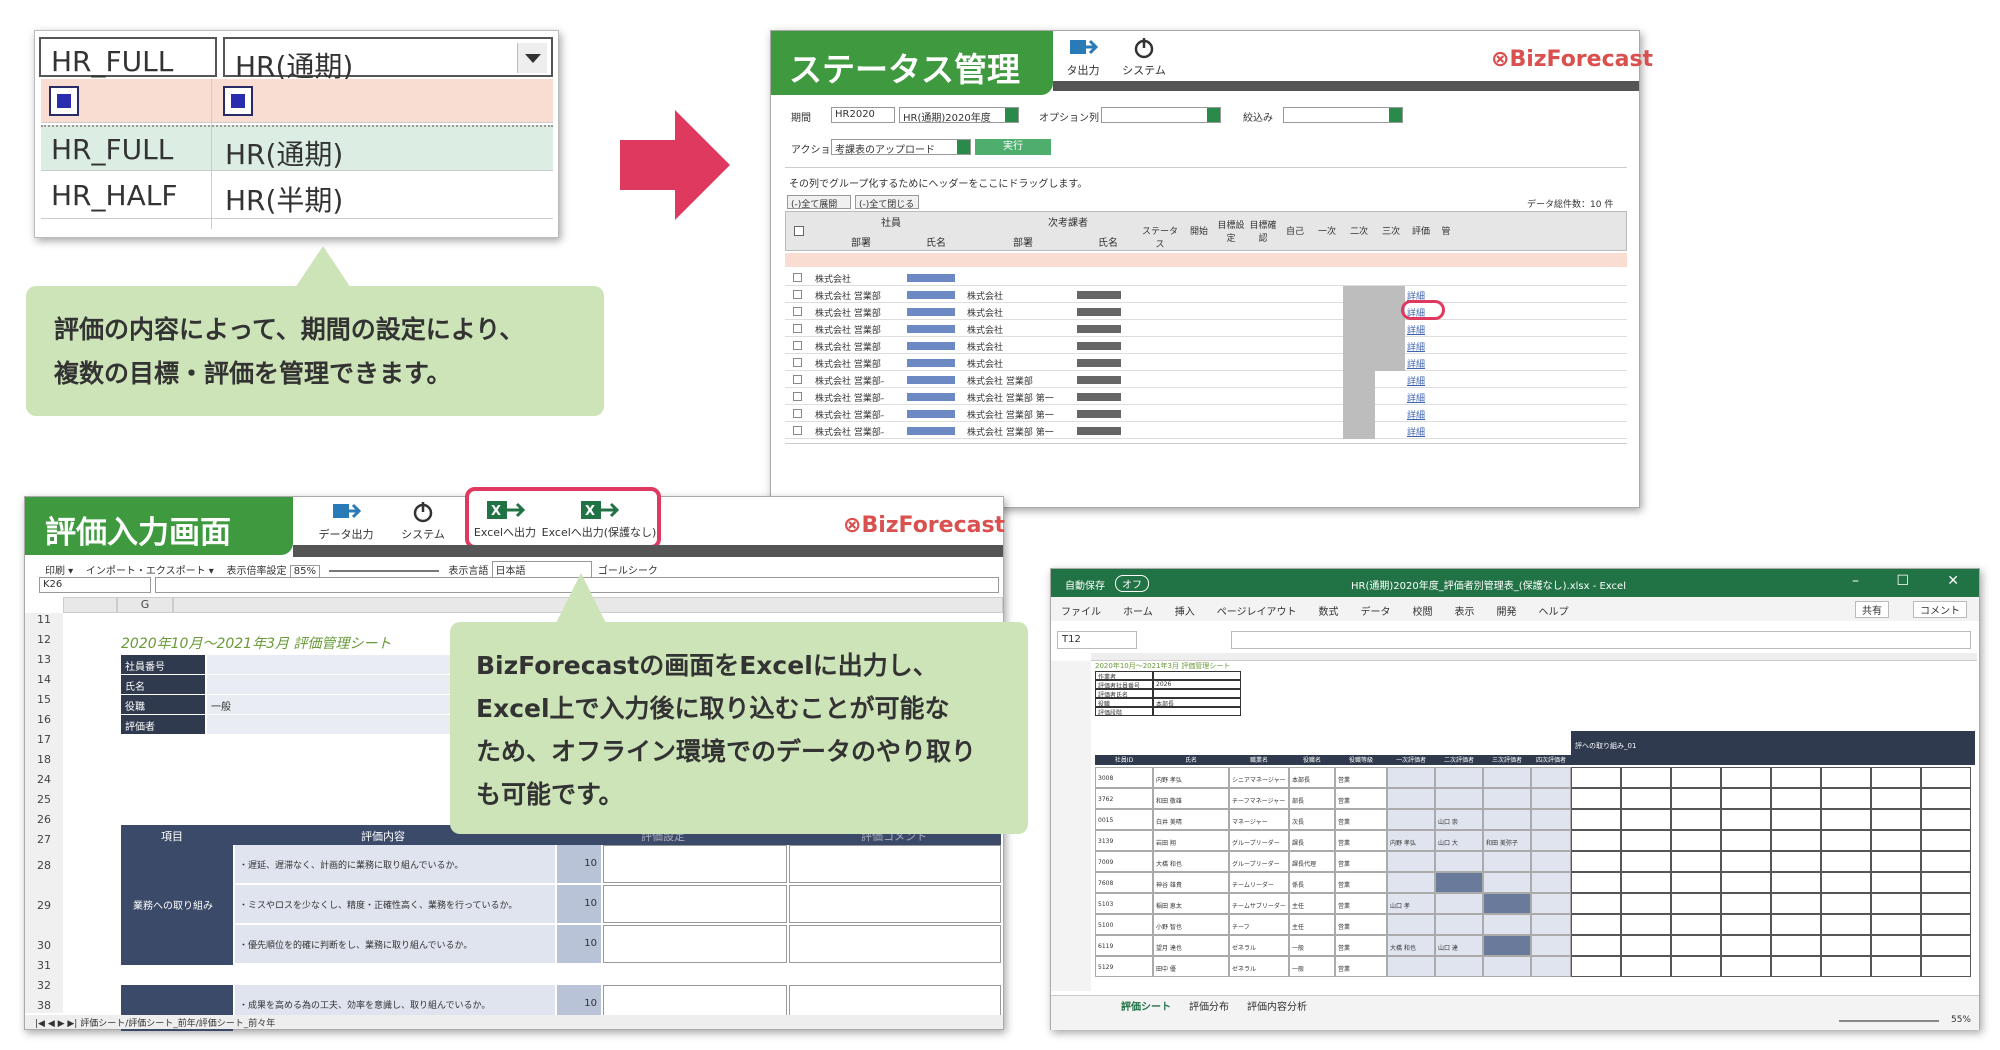 The width and height of the screenshot is (2000, 1050). What do you see at coordinates (1902, 581) in the screenshot?
I see `maximize-icon: ☐` at bounding box center [1902, 581].